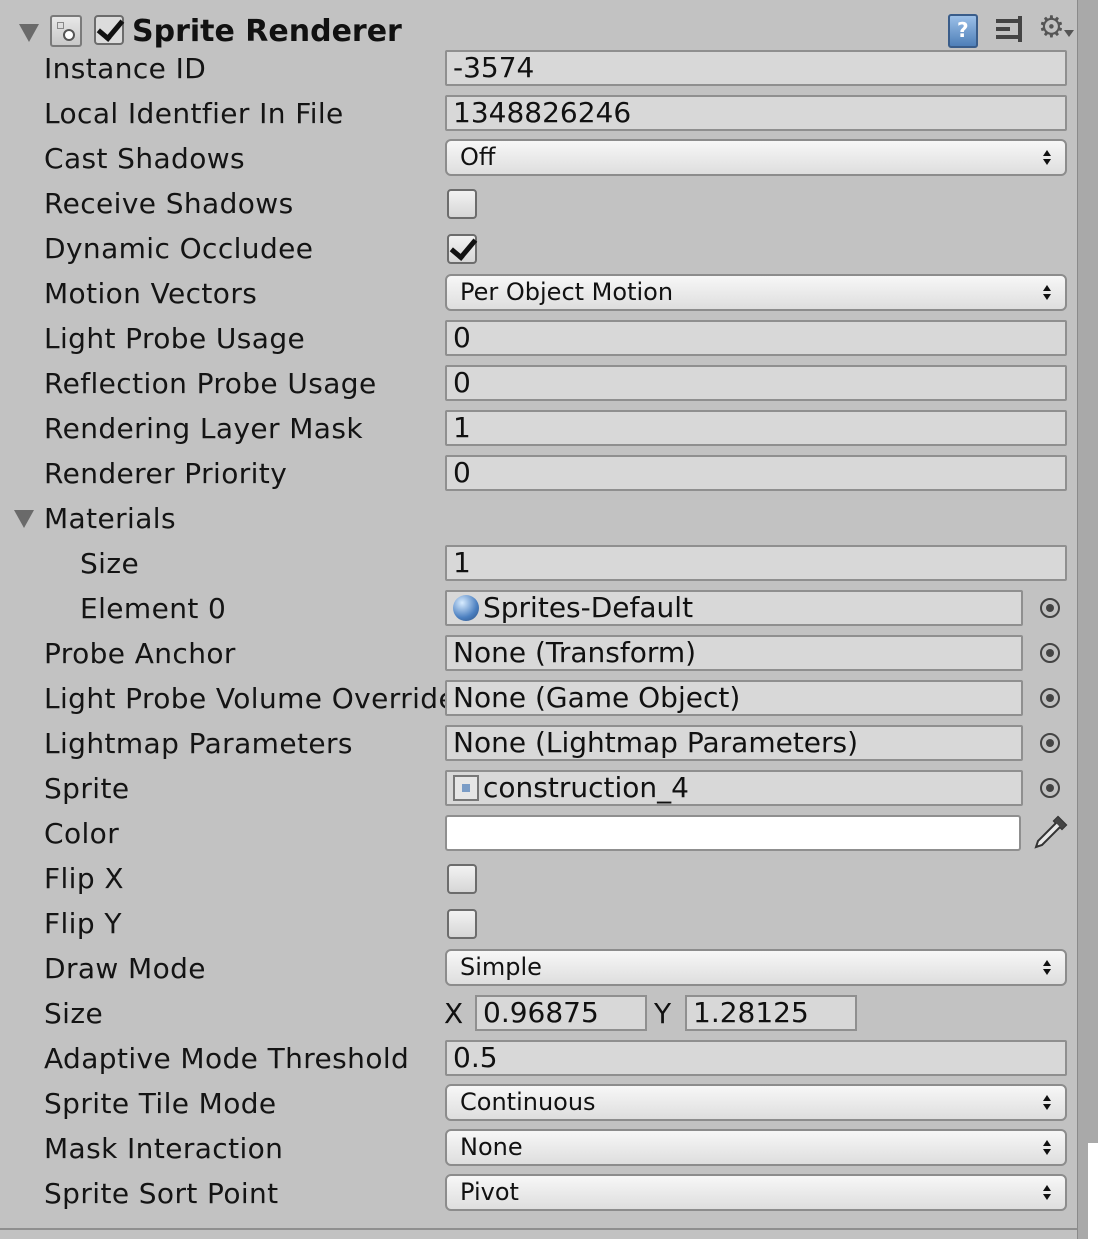  Describe the element at coordinates (733, 833) in the screenshot. I see `color-swatch-field` at that location.